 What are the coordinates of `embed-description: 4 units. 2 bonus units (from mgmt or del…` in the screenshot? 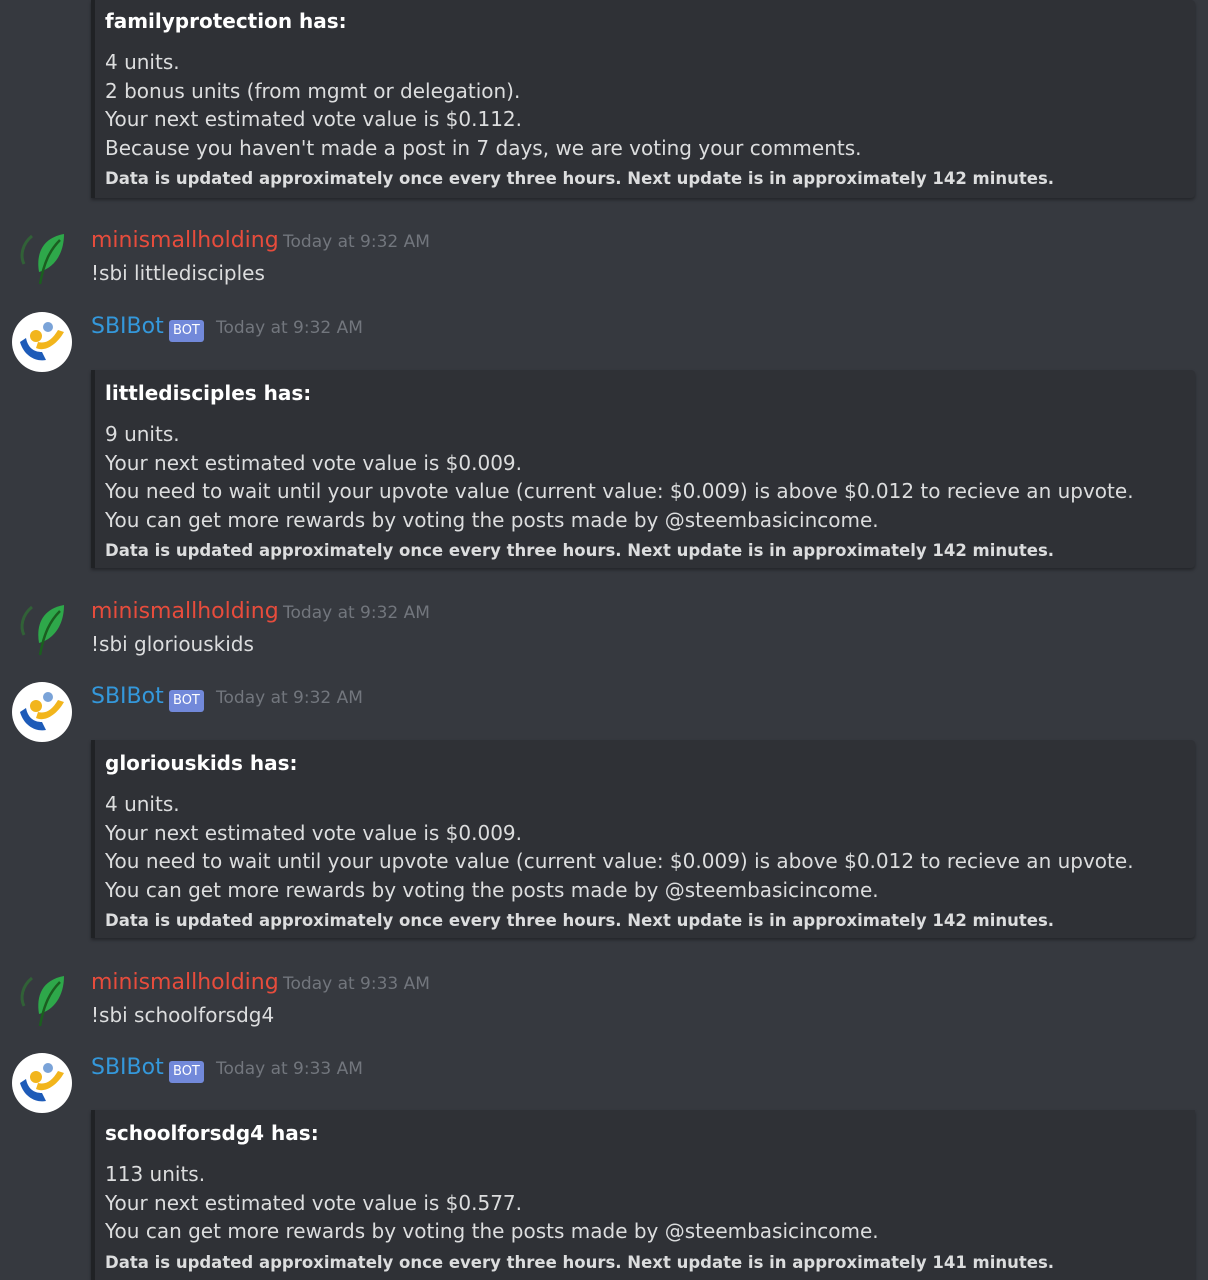 It's located at (645, 105).